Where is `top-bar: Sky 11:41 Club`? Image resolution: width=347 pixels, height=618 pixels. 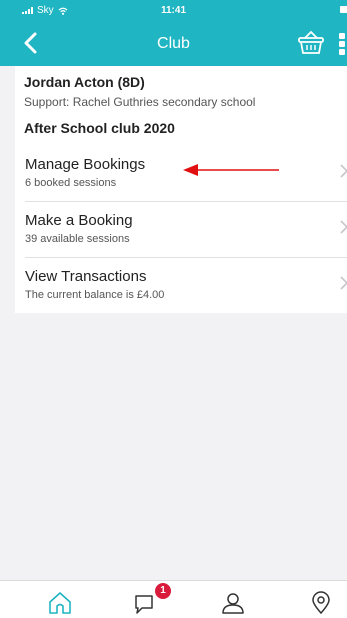 top-bar: Sky 11:41 Club is located at coordinates (173, 33).